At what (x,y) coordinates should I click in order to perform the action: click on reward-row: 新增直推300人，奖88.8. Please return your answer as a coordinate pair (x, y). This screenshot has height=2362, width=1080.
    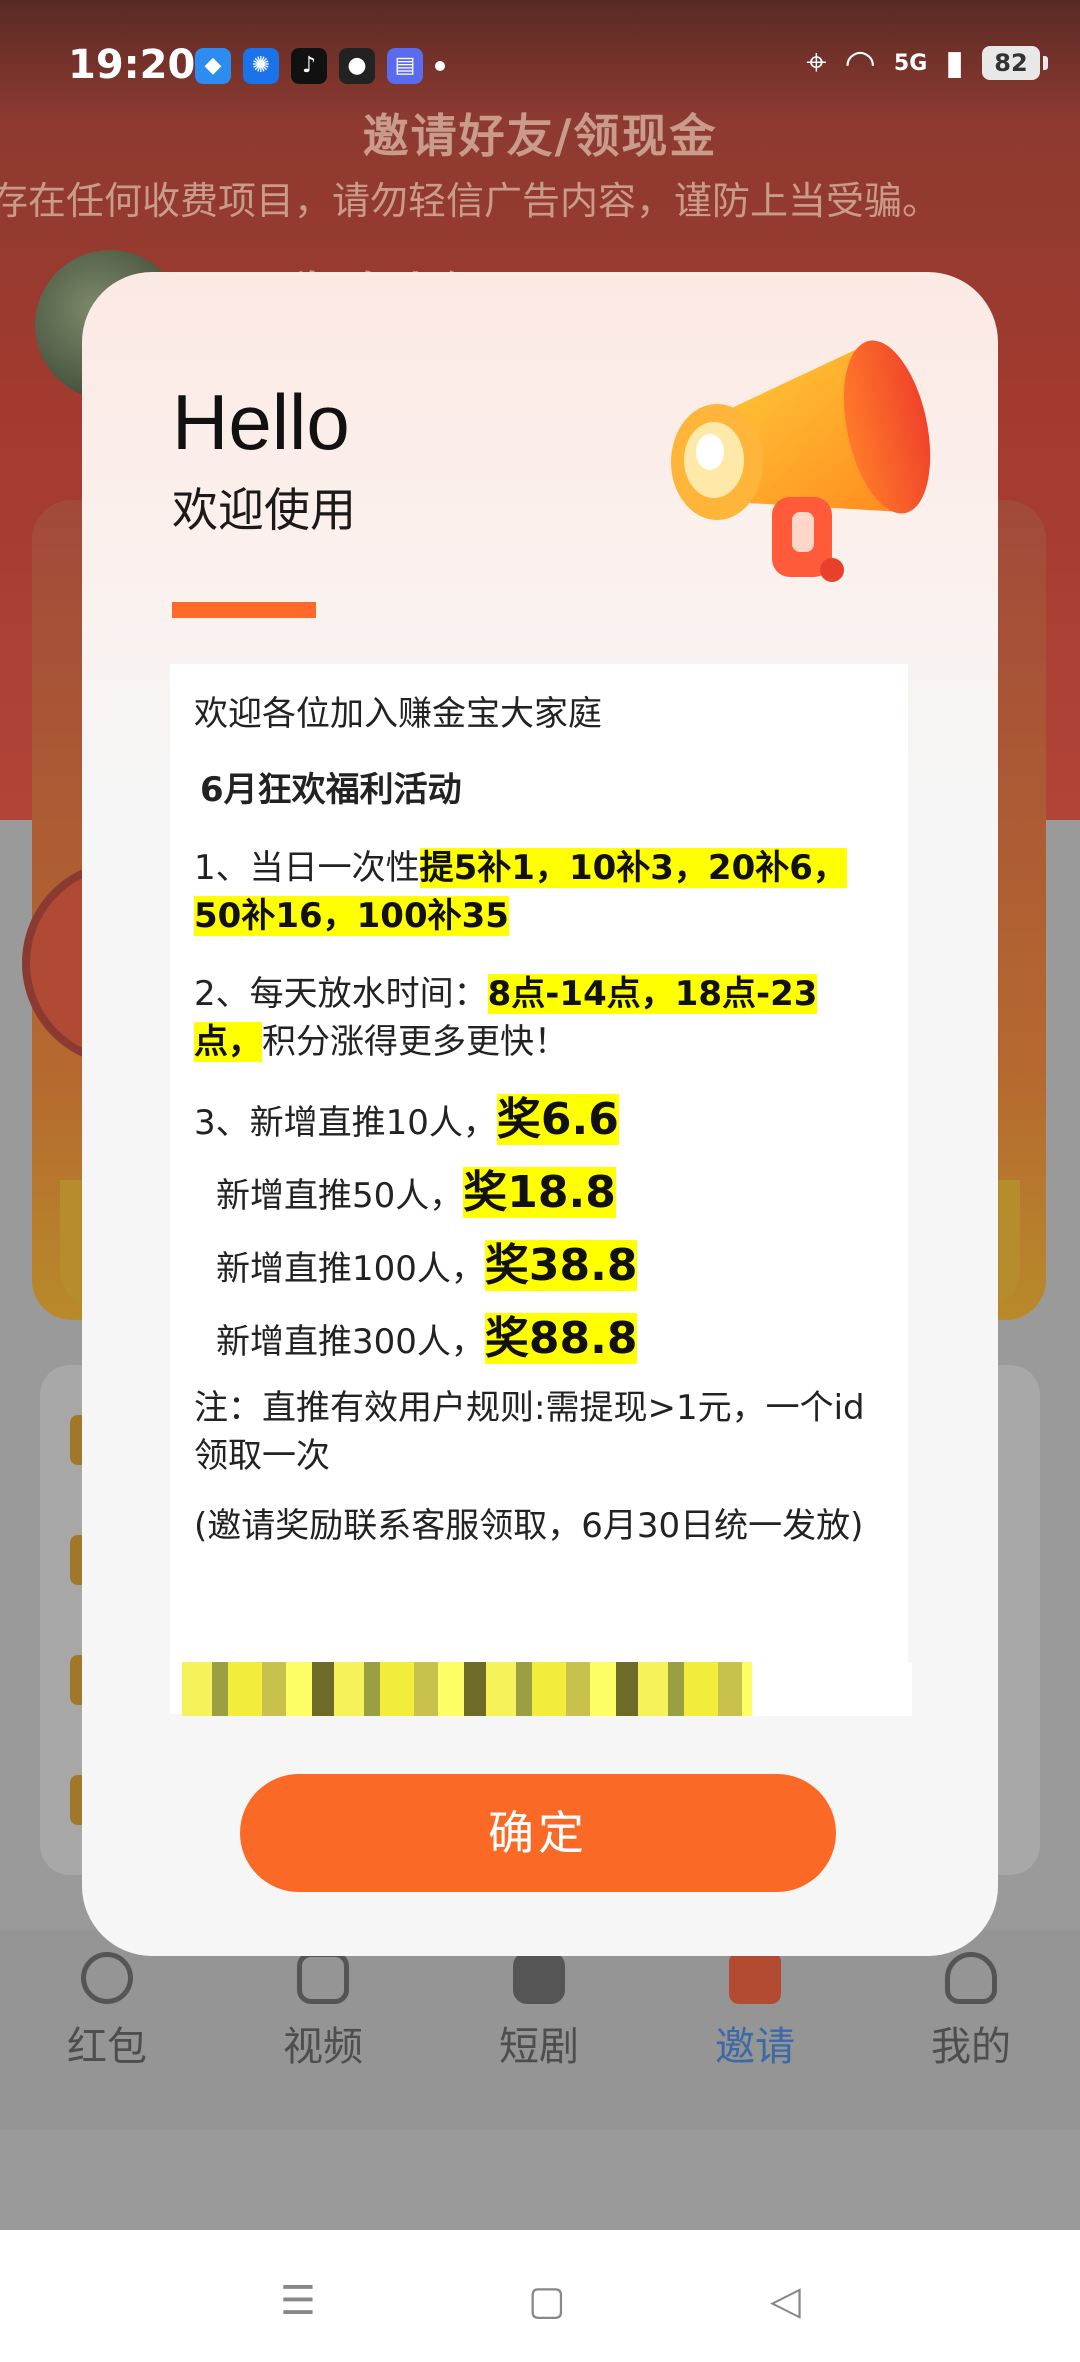
    Looking at the image, I should click on (539, 1339).